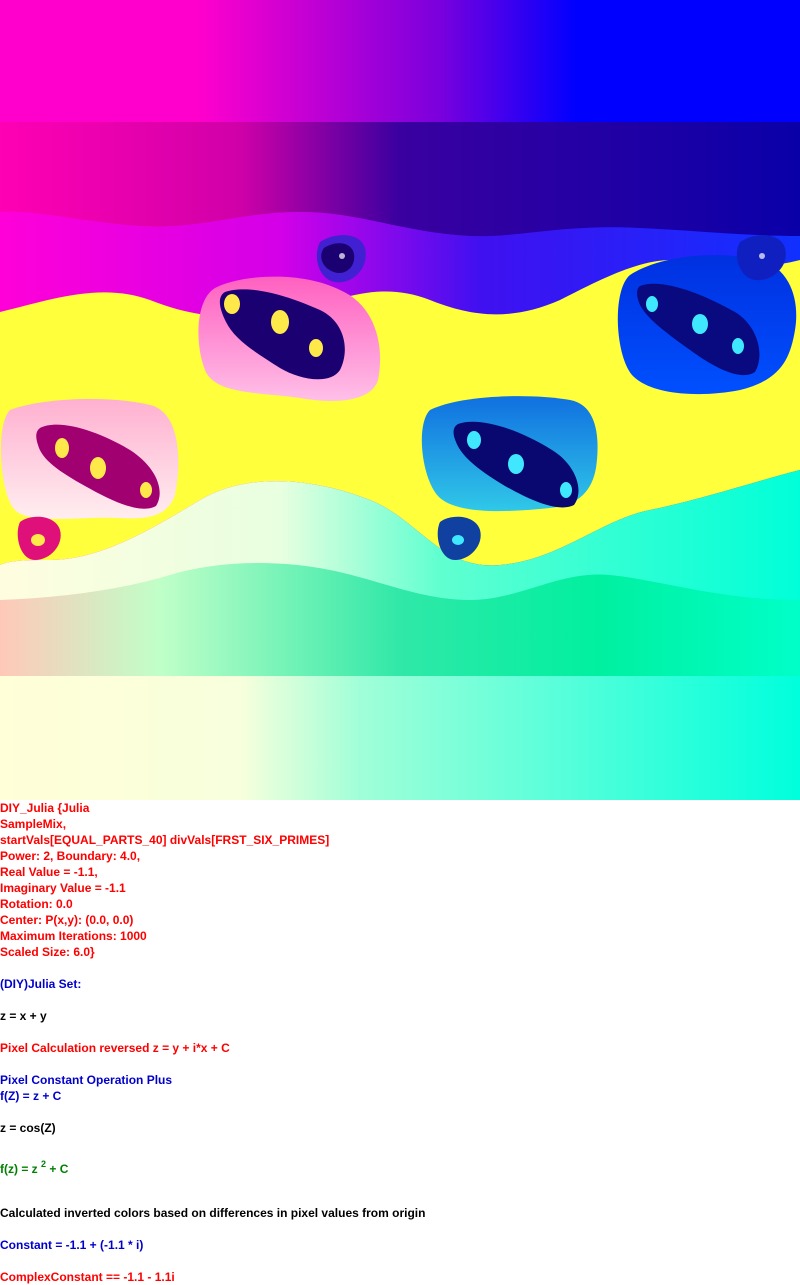 This screenshot has width=800, height=1285. I want to click on param-real: Real Value = -1.1,, so click(49, 872).